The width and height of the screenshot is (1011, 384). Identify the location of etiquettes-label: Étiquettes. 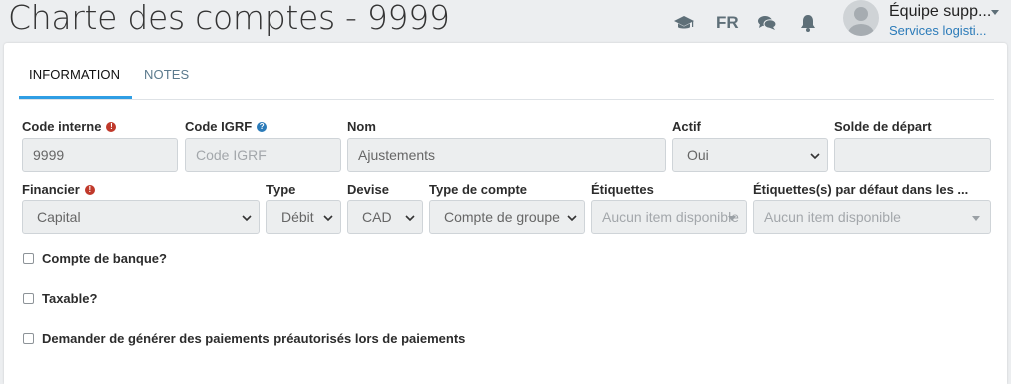
(622, 189).